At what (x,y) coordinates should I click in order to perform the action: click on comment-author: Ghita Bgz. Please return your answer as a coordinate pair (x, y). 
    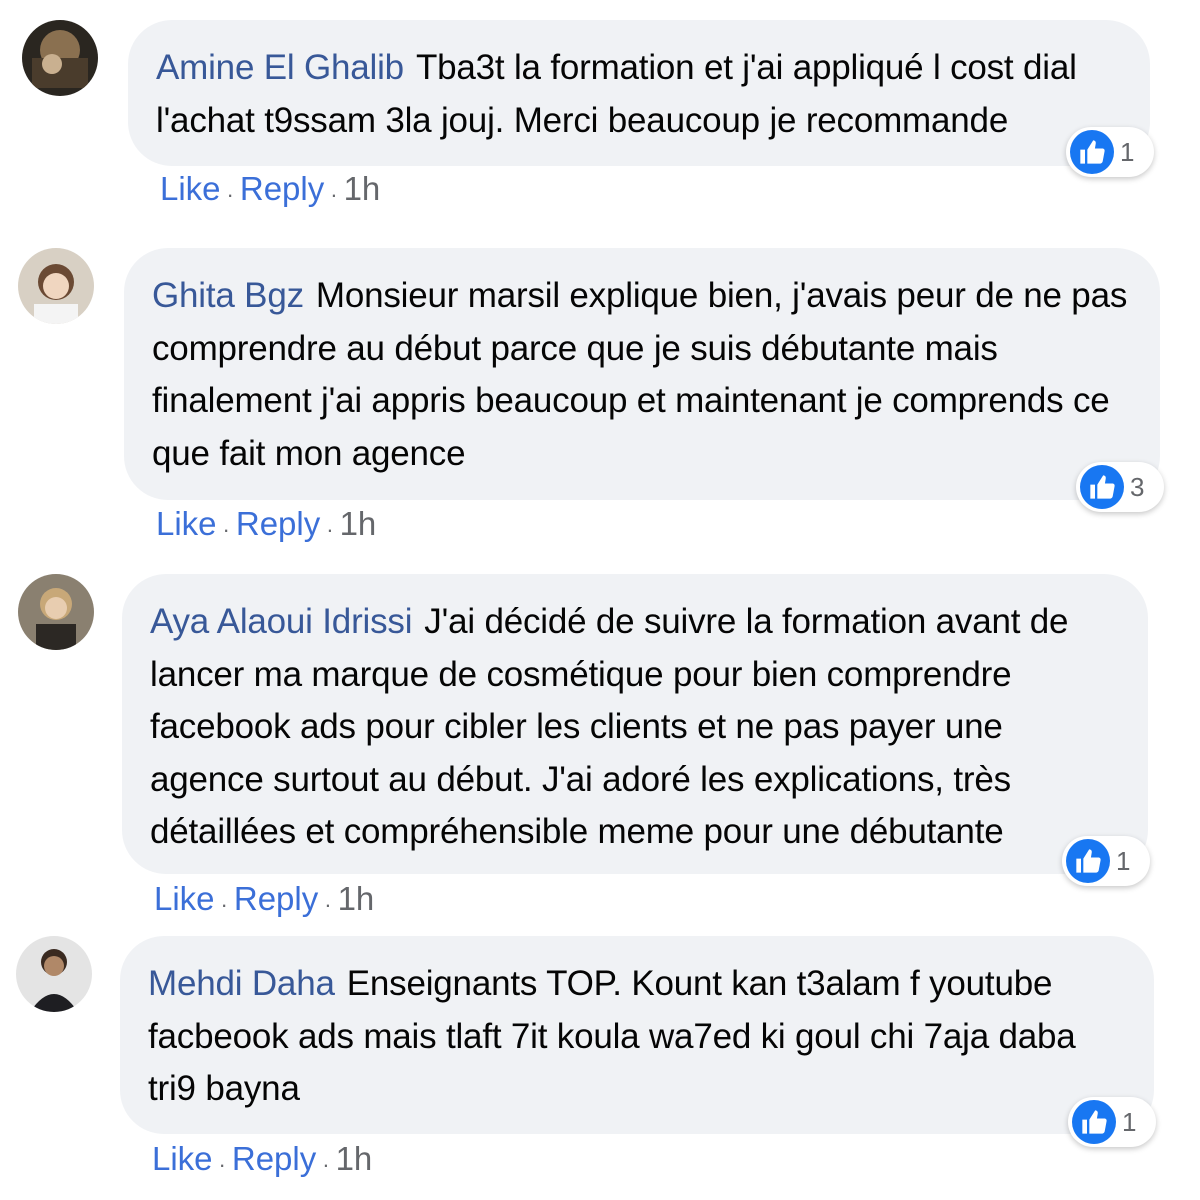
    Looking at the image, I should click on (228, 295).